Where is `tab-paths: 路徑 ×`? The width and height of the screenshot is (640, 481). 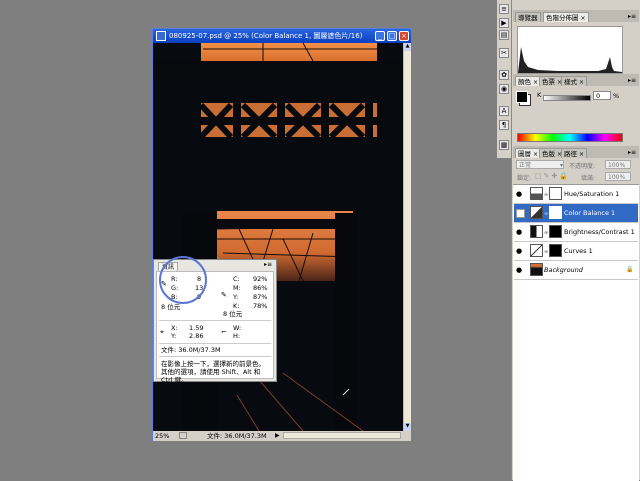 tab-paths: 路徑 × is located at coordinates (574, 153).